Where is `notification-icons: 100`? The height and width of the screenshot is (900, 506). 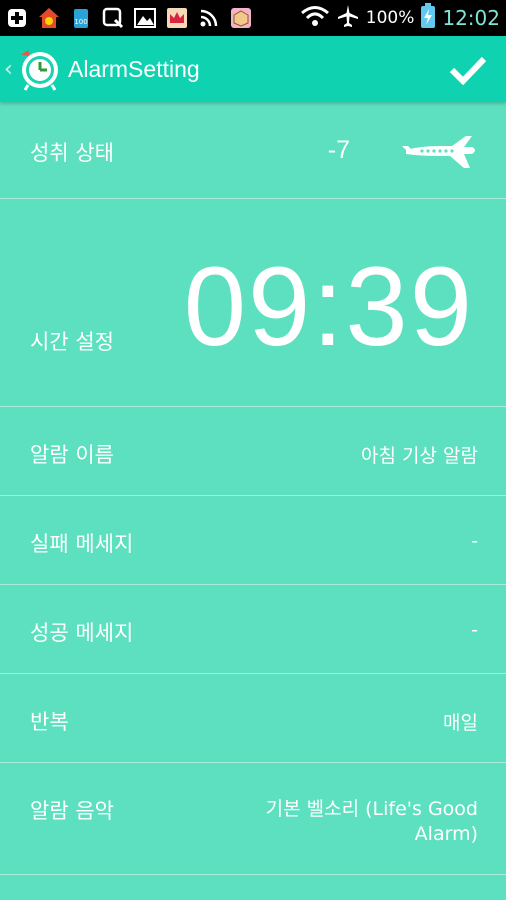 notification-icons: 100 is located at coordinates (129, 18).